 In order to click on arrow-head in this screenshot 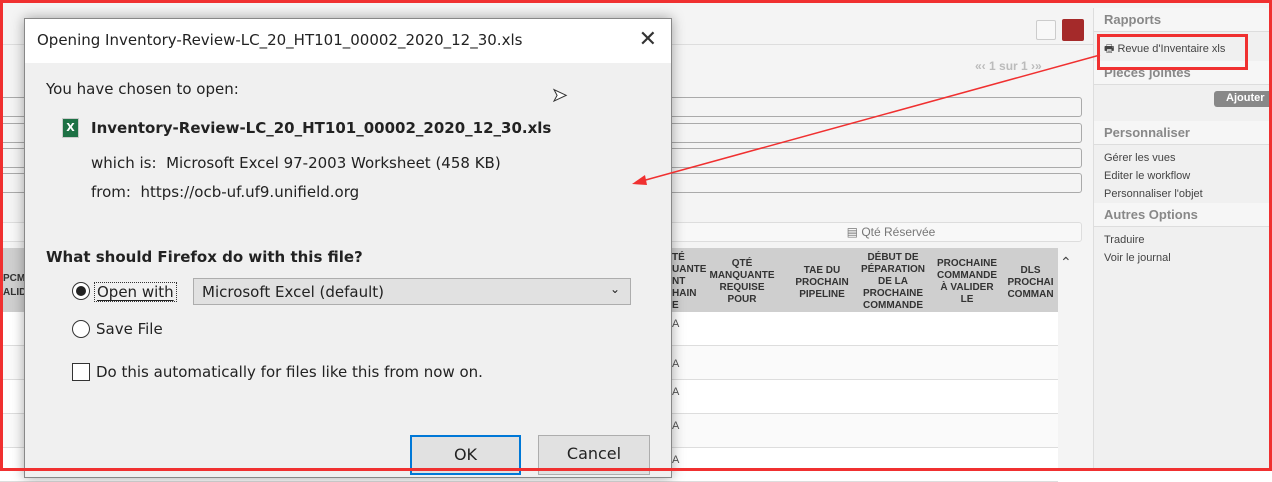, I will do `click(639, 180)`.